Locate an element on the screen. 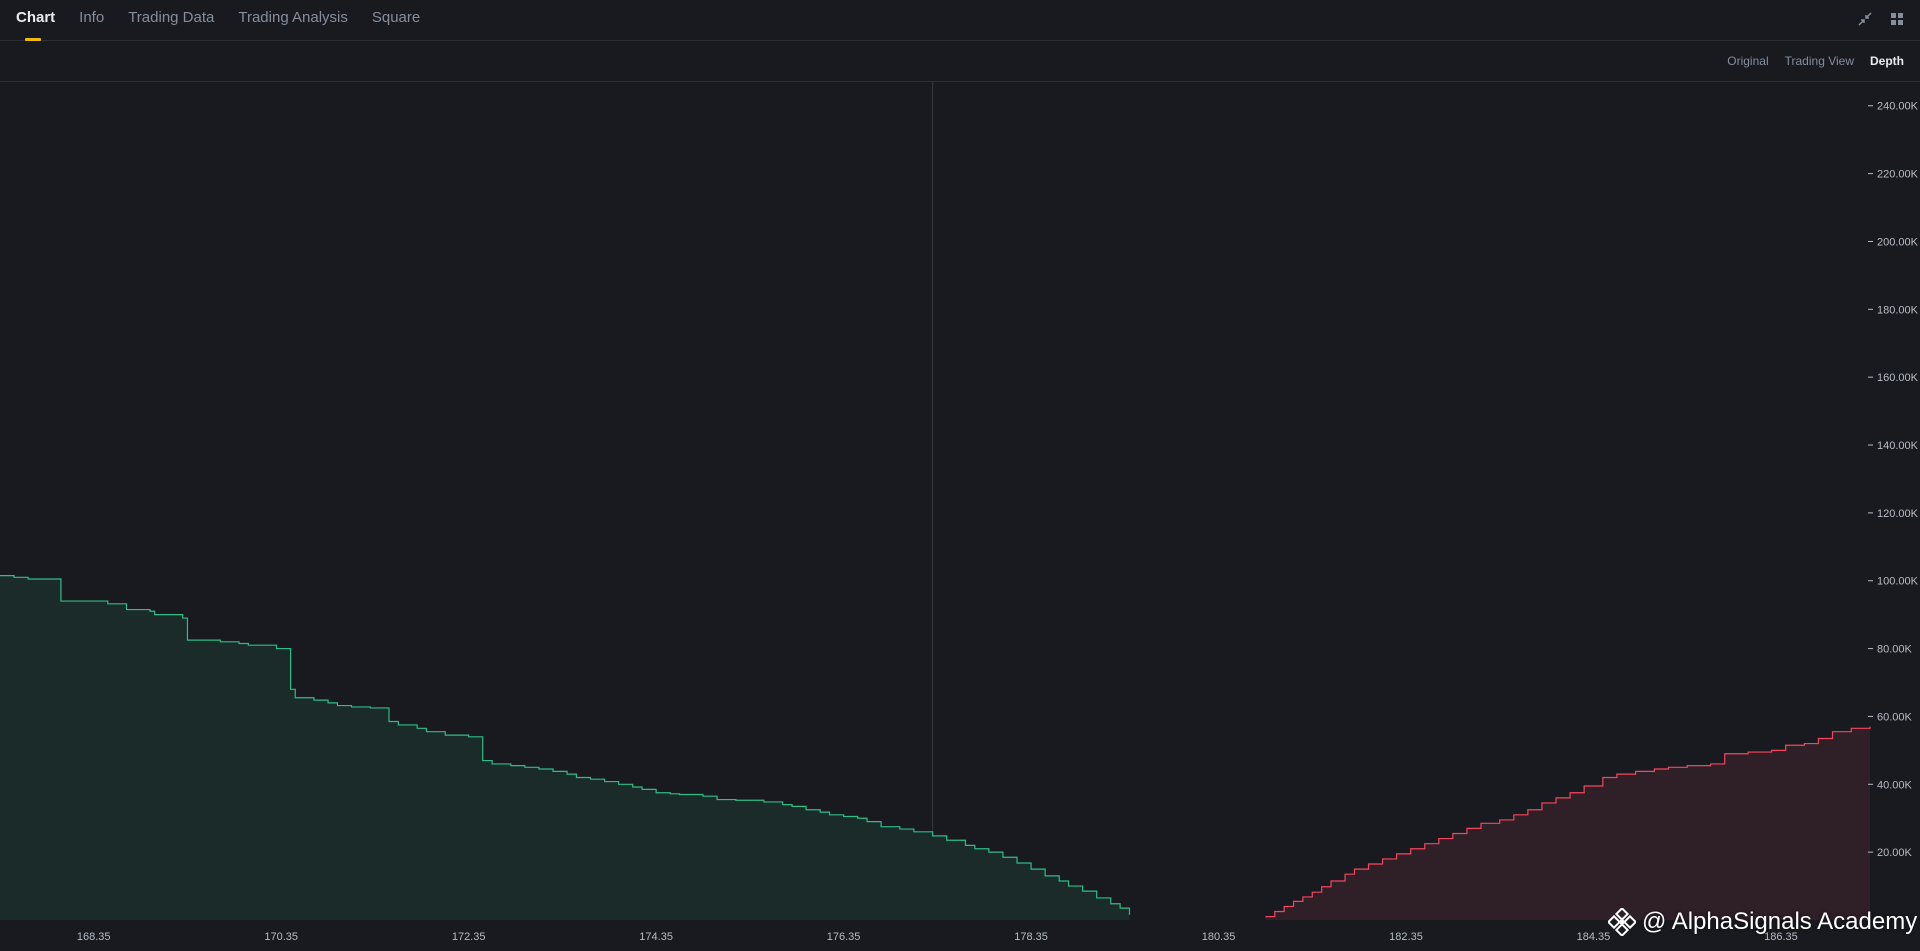 The width and height of the screenshot is (1920, 951). asks-depth-area is located at coordinates (1567, 823).